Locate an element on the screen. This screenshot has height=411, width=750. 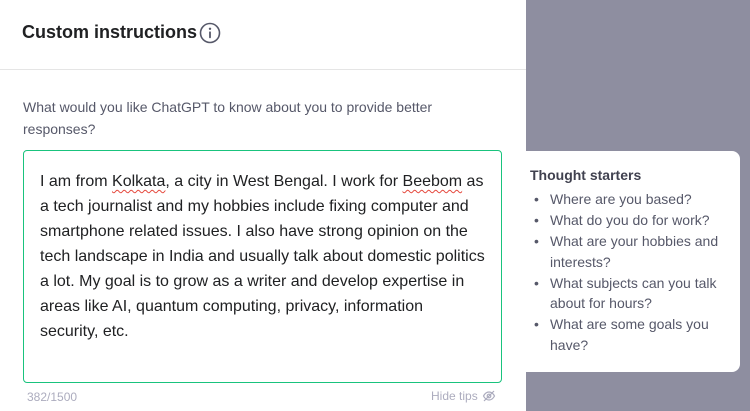
misspelled-word: Kolkata is located at coordinates (139, 181).